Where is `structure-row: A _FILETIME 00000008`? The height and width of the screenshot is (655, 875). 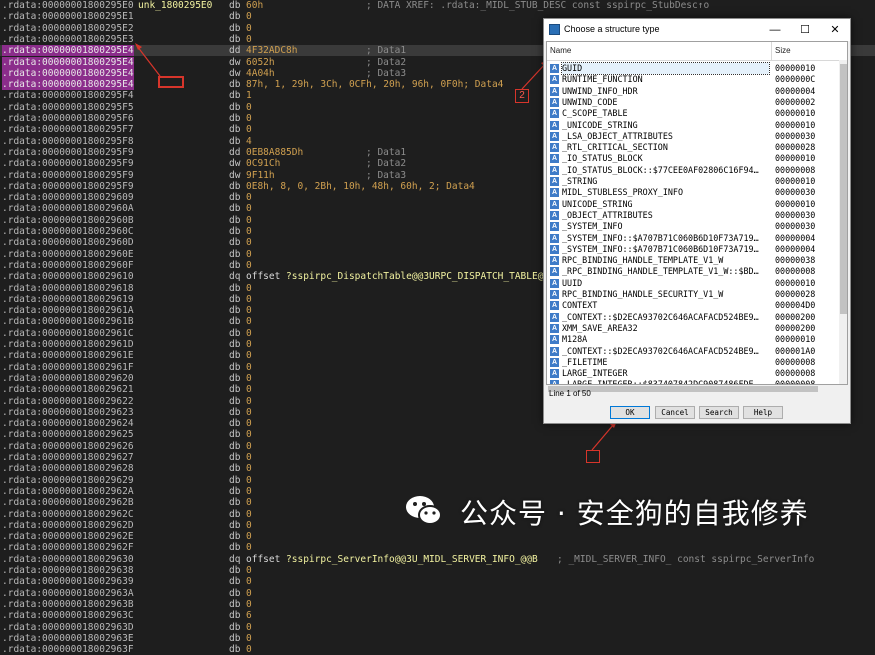
structure-row: A _FILETIME 00000008 is located at coordinates (692, 362).